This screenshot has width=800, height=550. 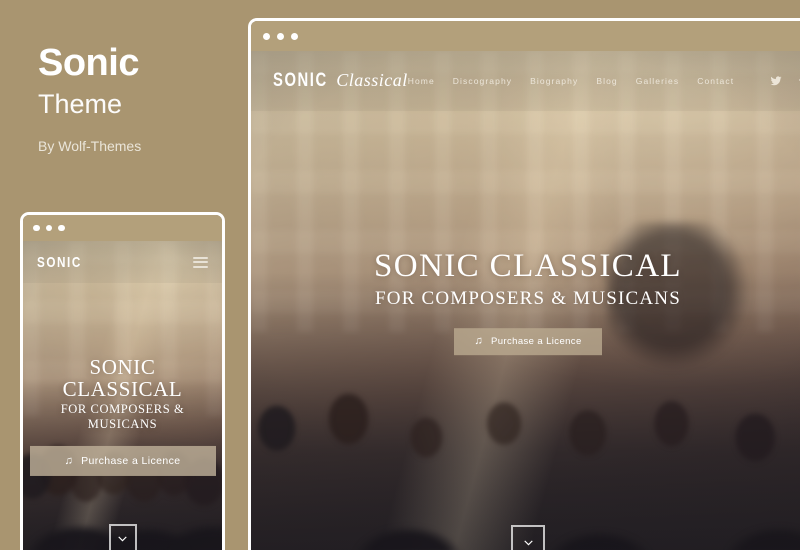 I want to click on nav-item-biography: Biography, so click(x=554, y=81).